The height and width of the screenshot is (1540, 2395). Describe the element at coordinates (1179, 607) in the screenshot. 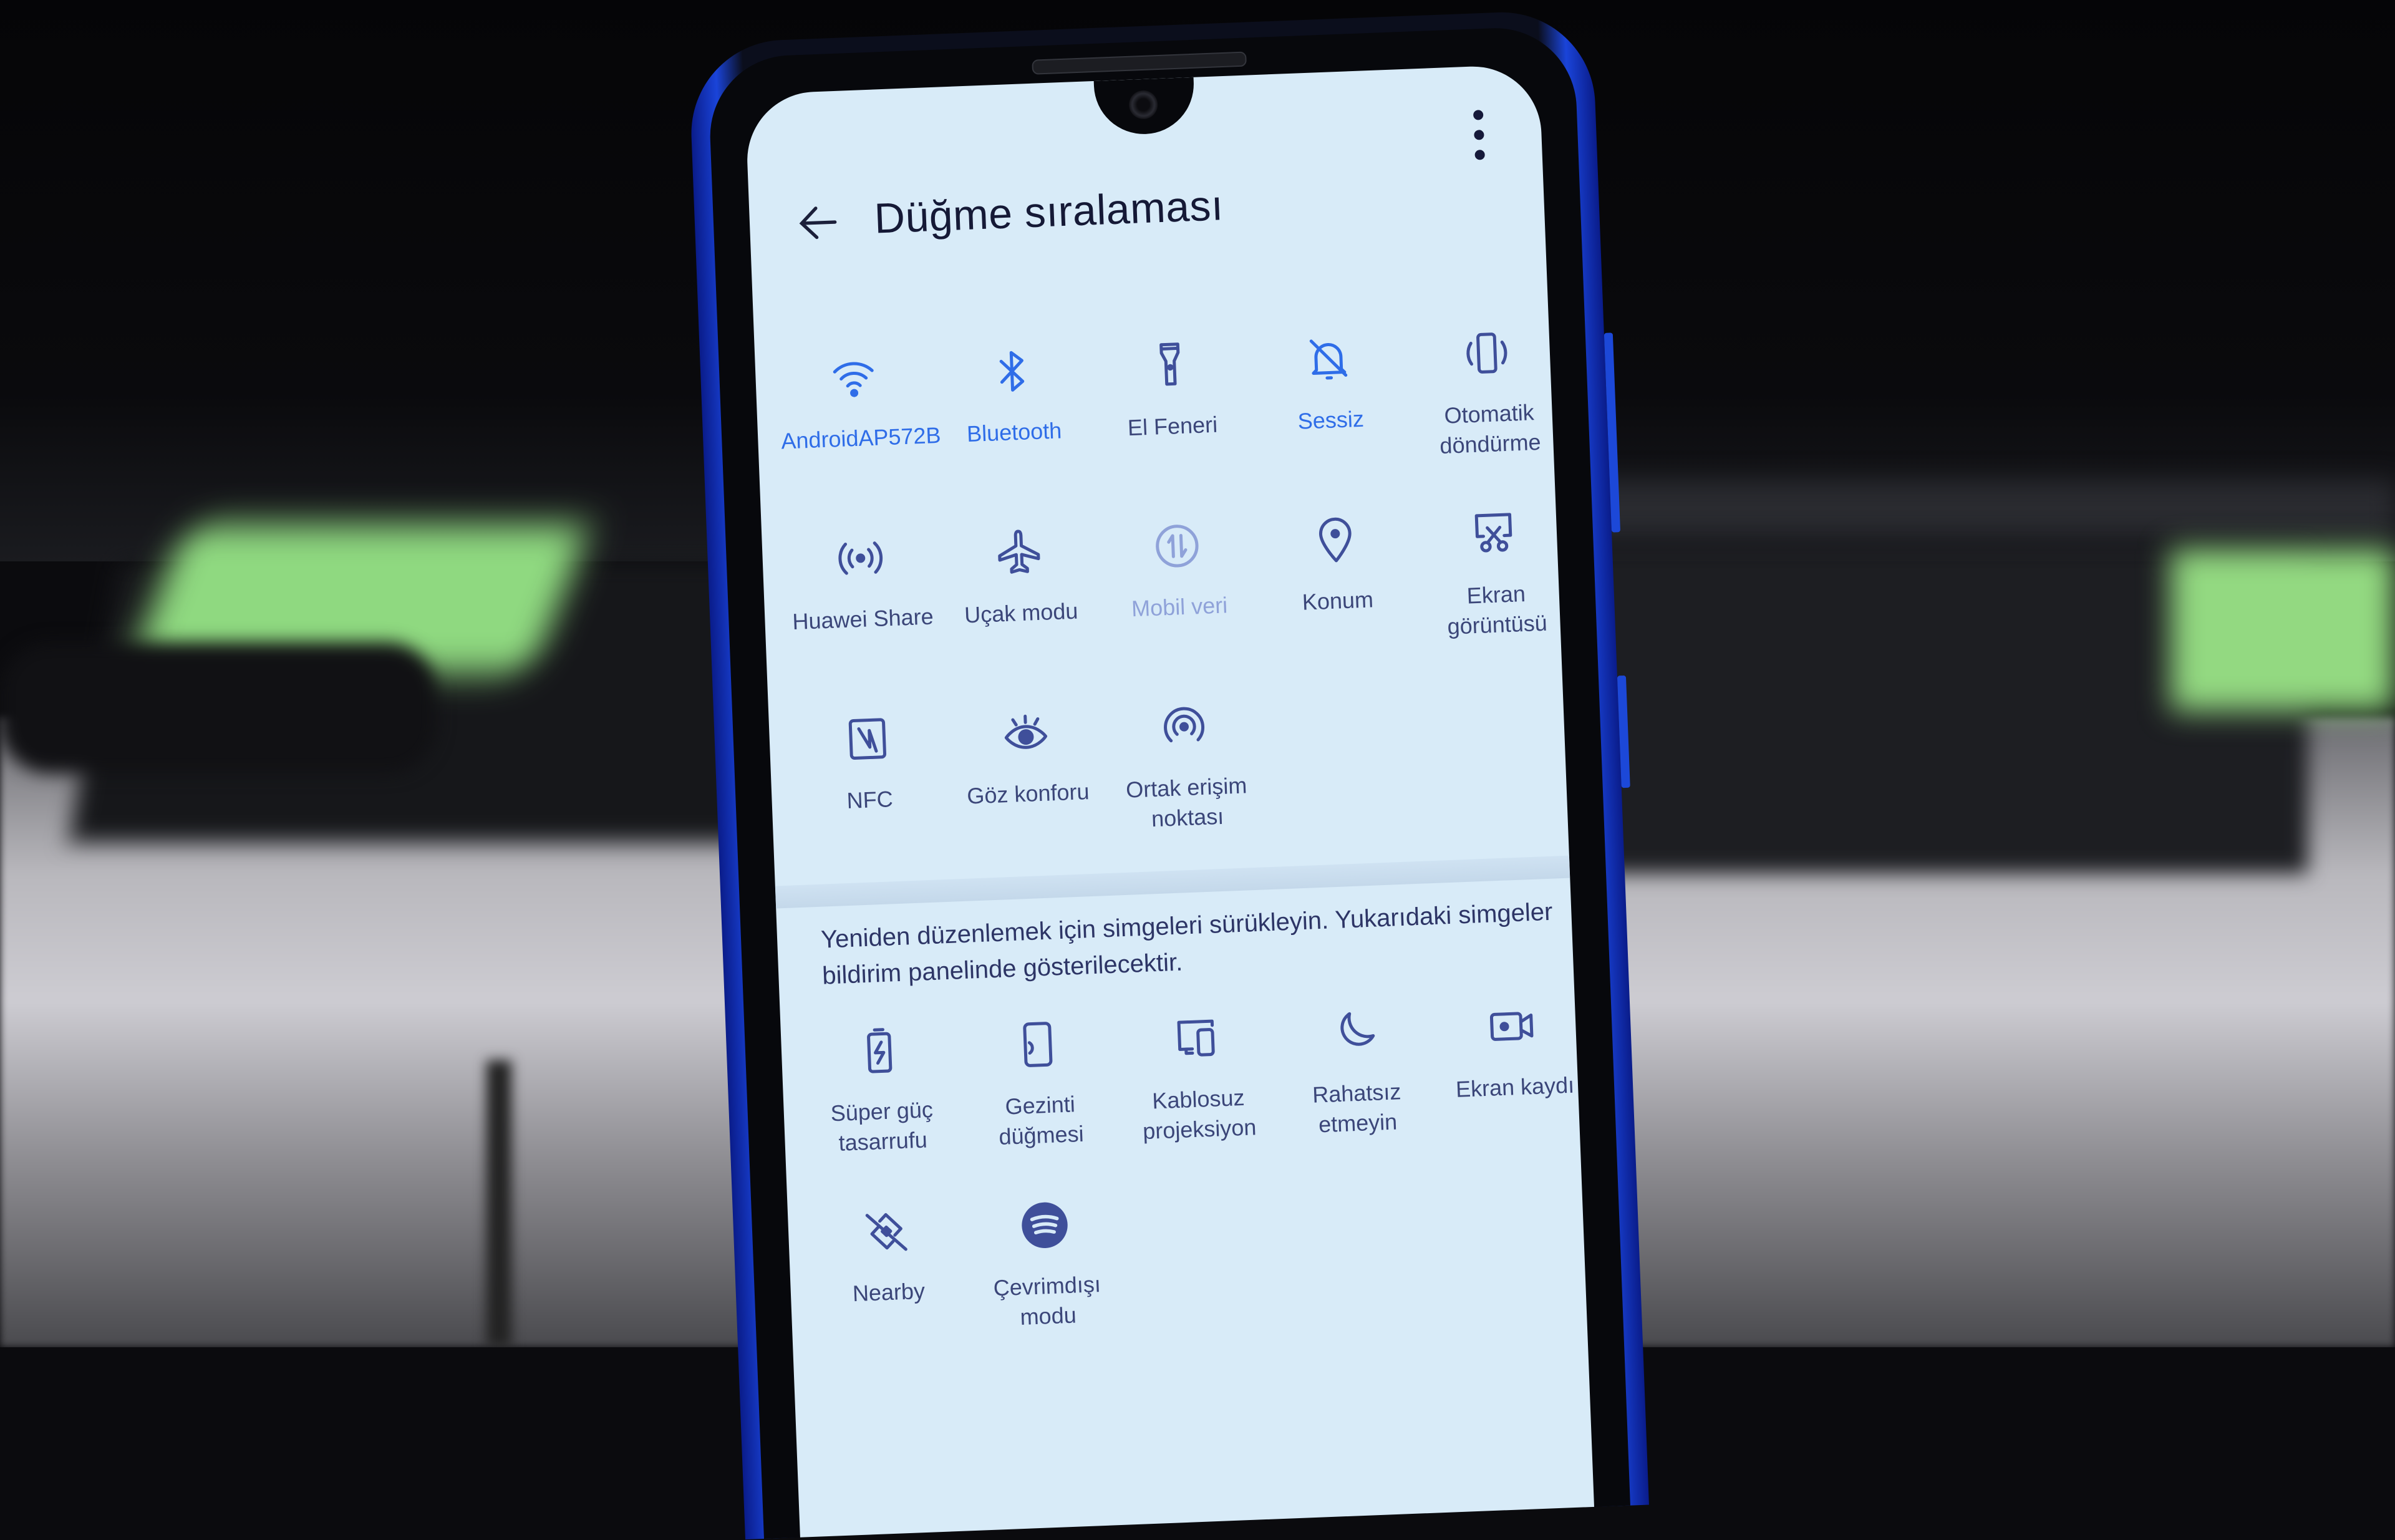

I see `quick-tile-label: Mobil veri` at that location.